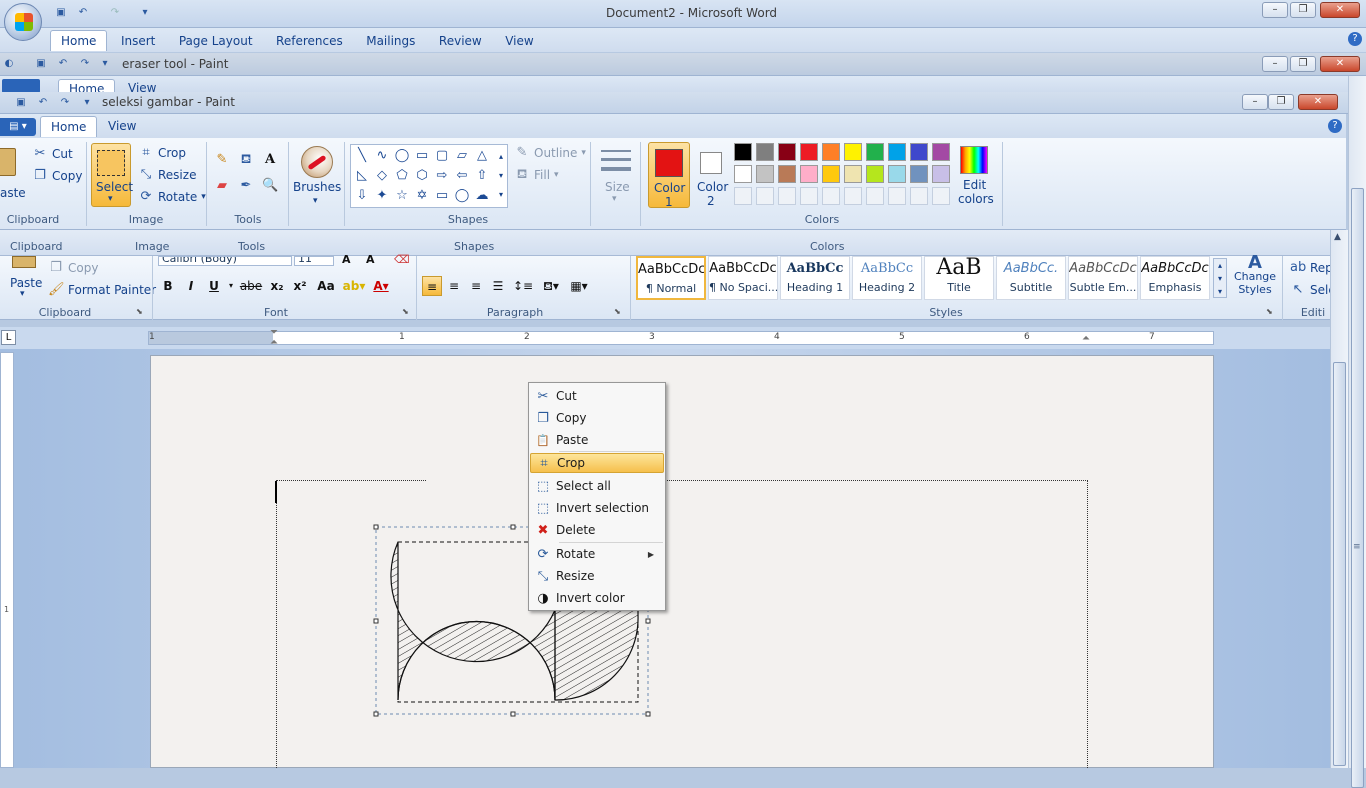 This screenshot has height=788, width=1366. Describe the element at coordinates (41, 64) in the screenshot. I see `paint1-save-icon: ▣` at that location.